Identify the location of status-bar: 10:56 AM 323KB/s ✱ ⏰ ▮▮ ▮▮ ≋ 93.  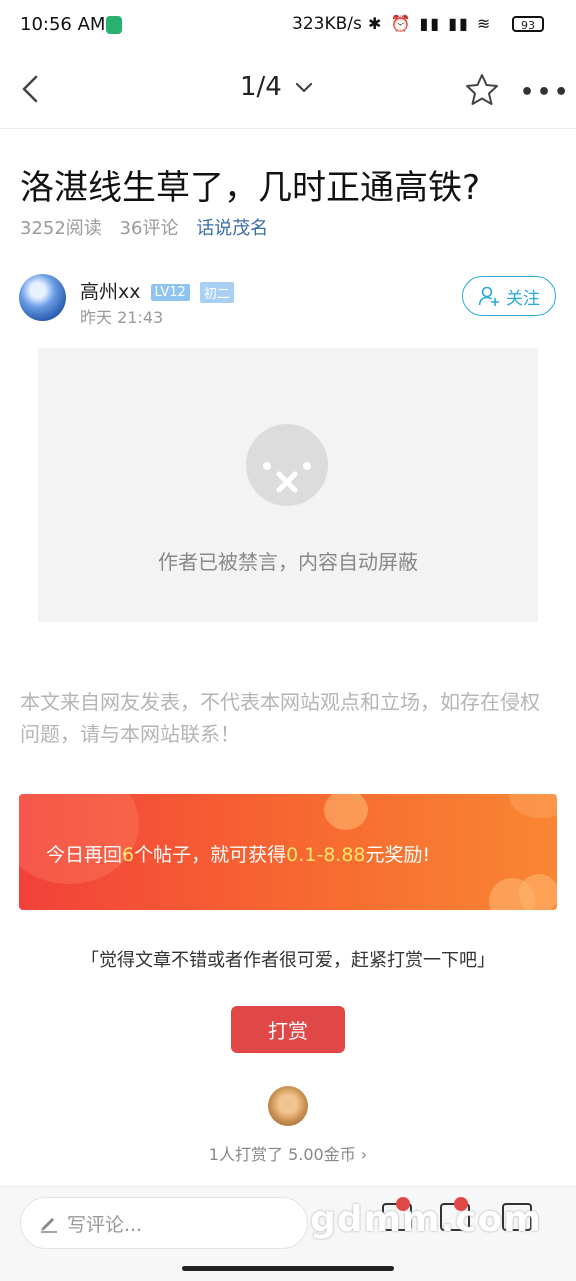
(288, 26).